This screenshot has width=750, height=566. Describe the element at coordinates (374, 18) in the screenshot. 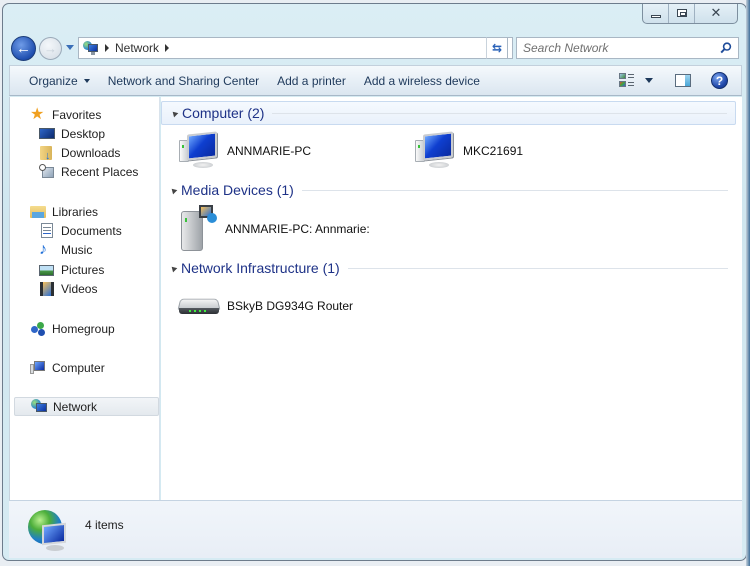

I see `title-bar: ✕` at that location.